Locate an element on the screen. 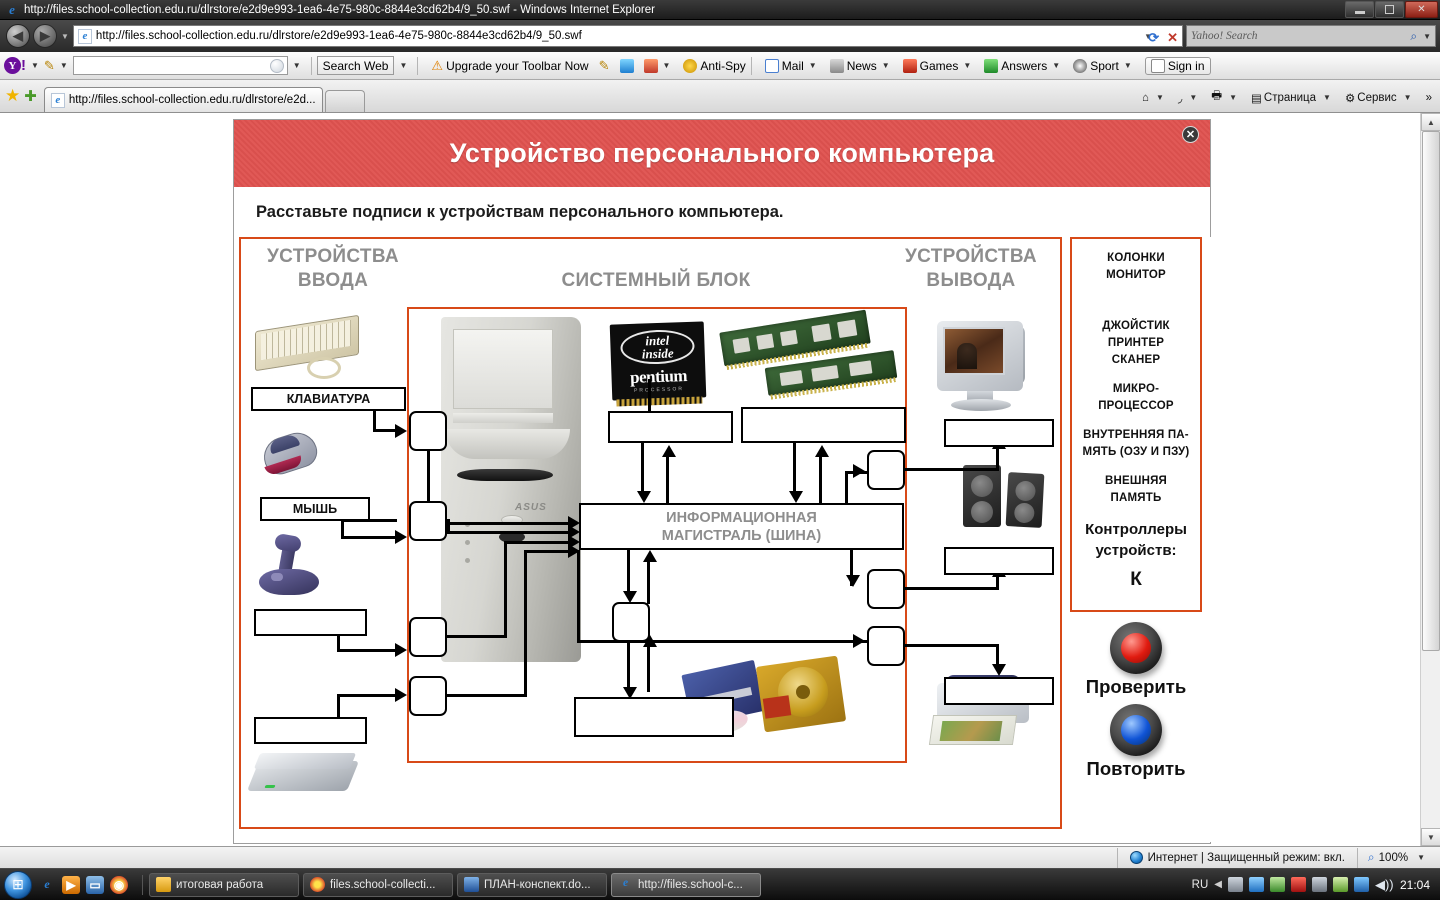  back-button: ◀ is located at coordinates (18, 36).